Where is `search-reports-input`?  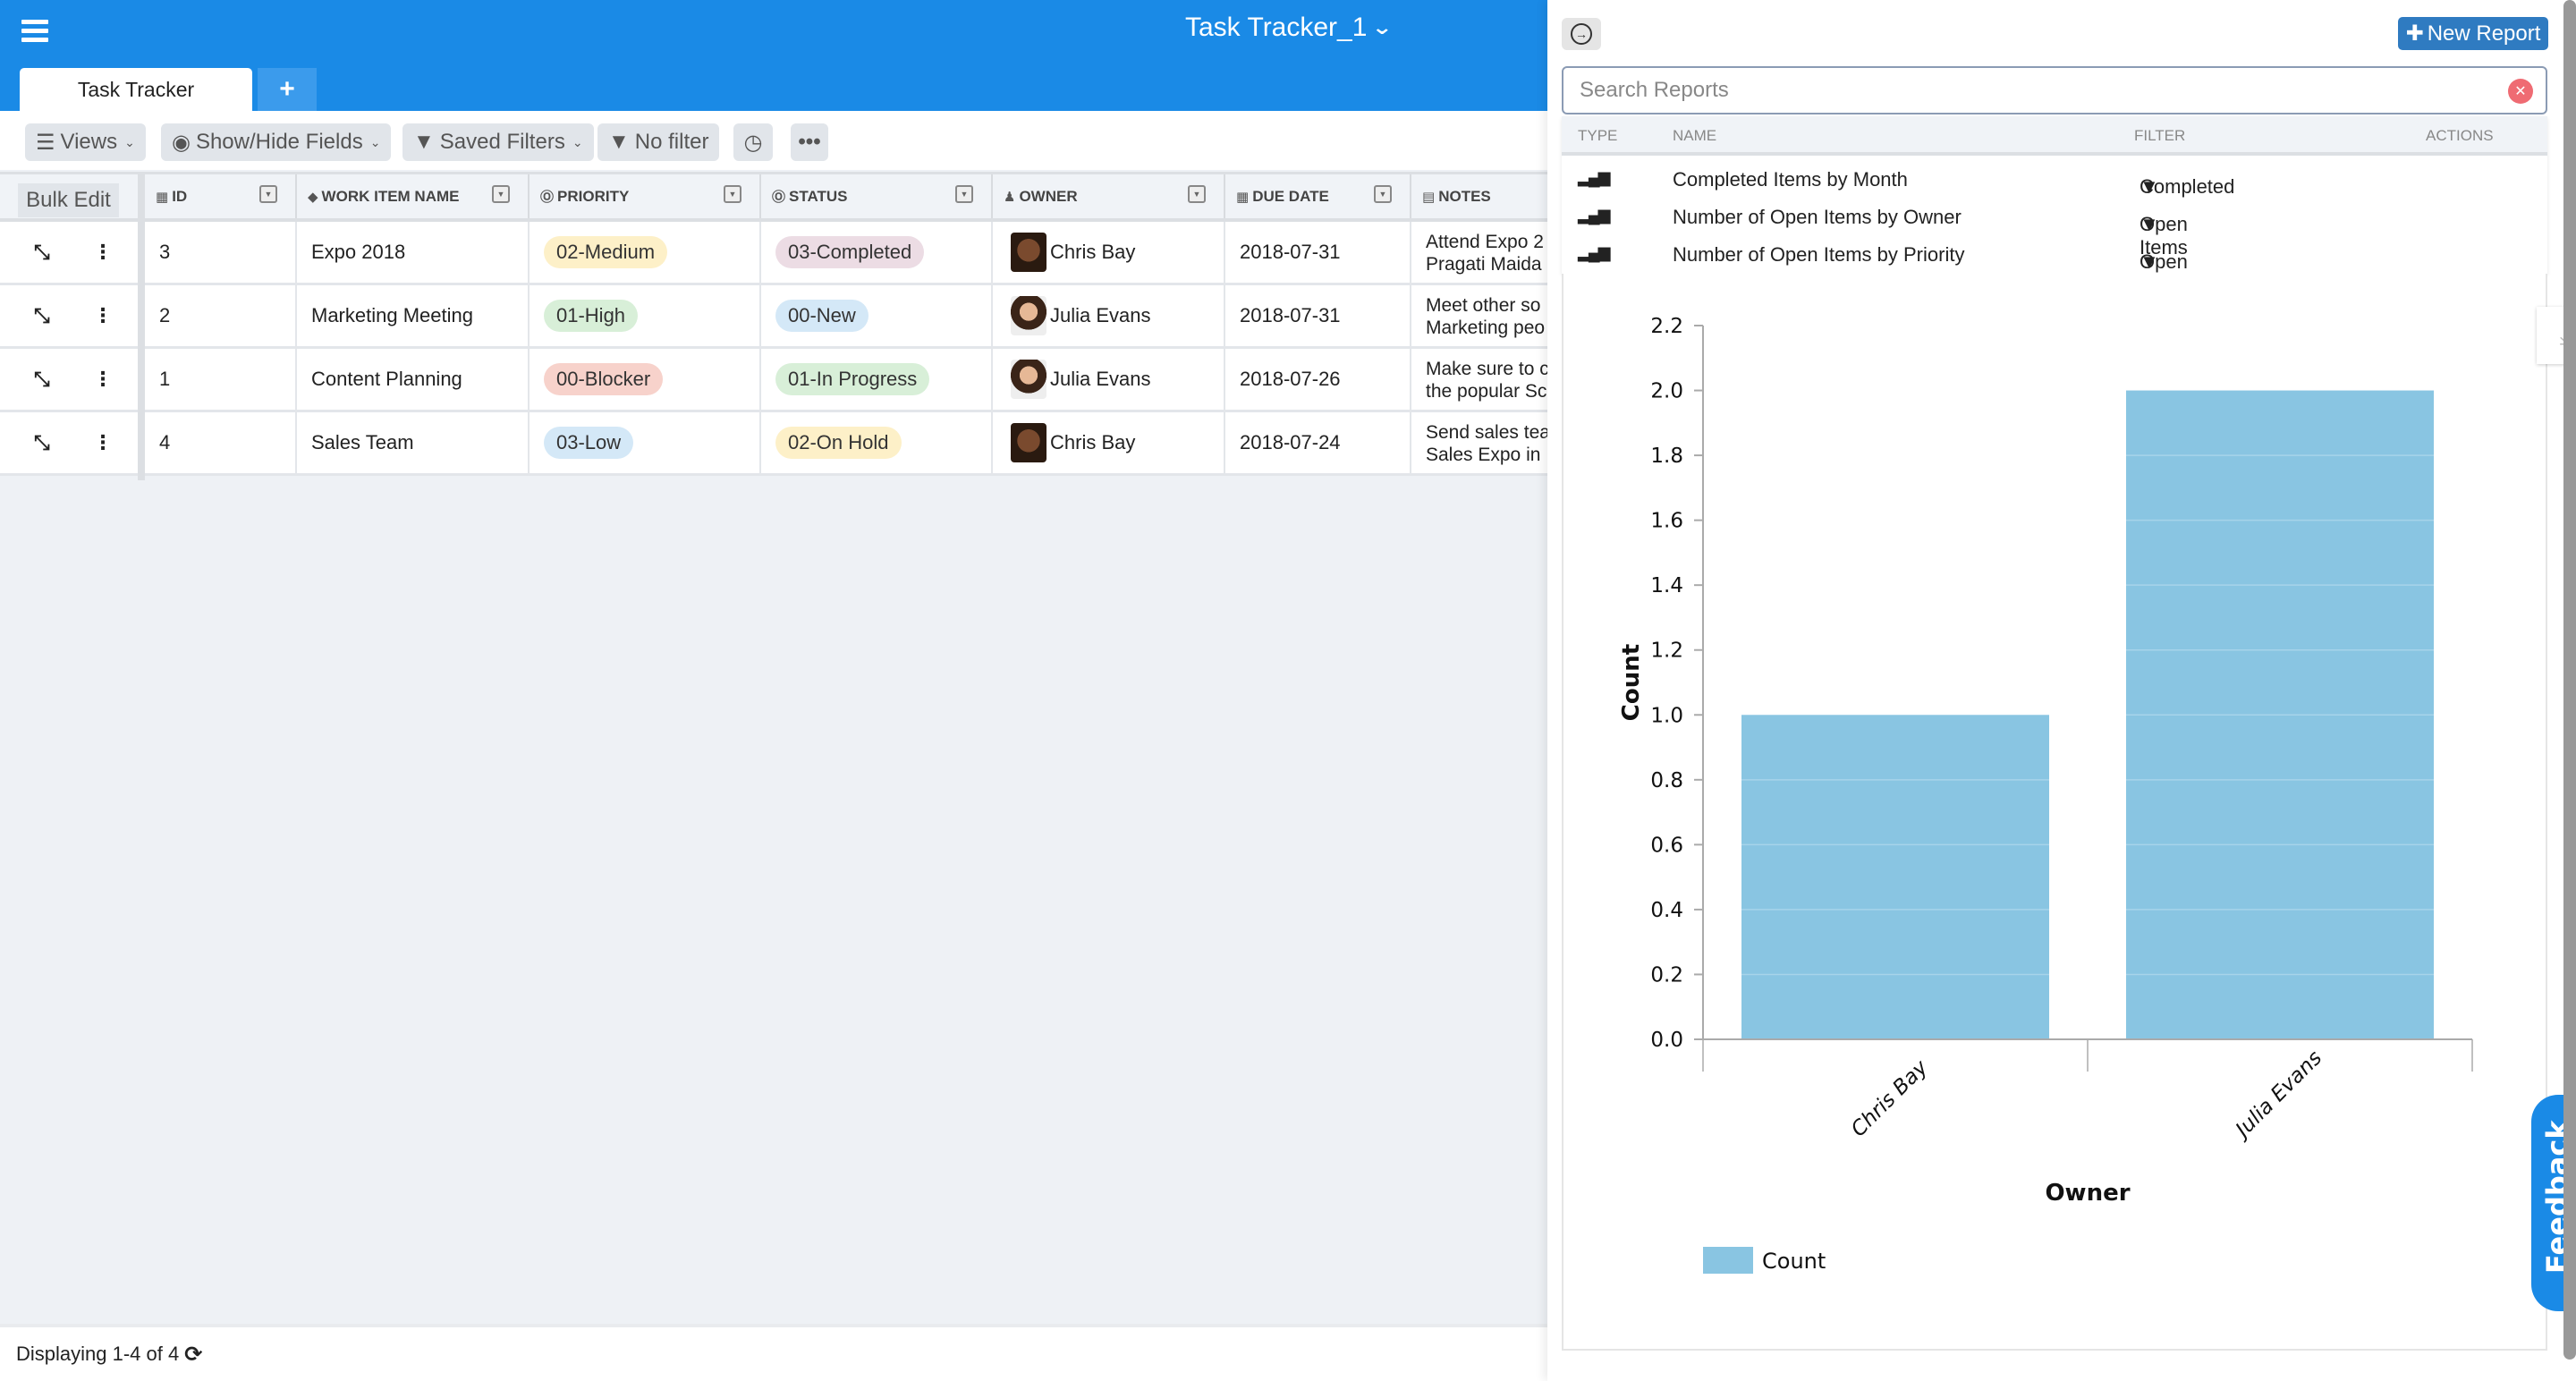
search-reports-input is located at coordinates (2027, 90).